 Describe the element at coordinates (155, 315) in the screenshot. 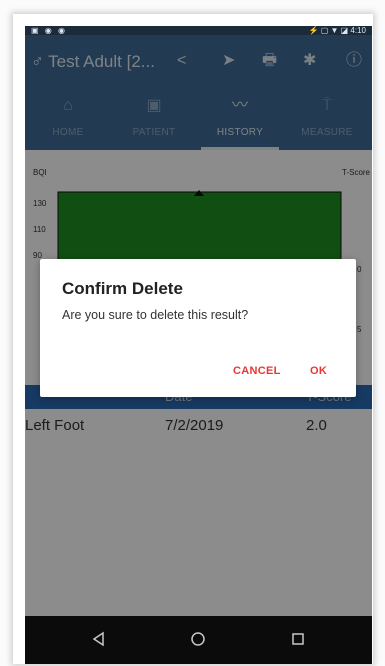

I see `dialog-message: Are you sure to delete this result?` at that location.